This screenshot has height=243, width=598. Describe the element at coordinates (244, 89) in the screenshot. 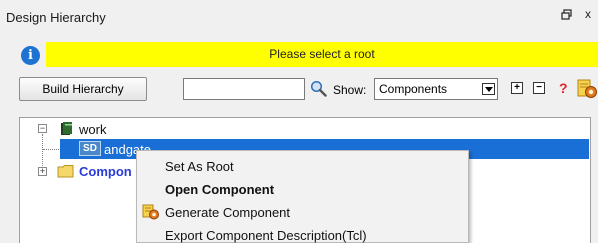

I see `search-input` at that location.